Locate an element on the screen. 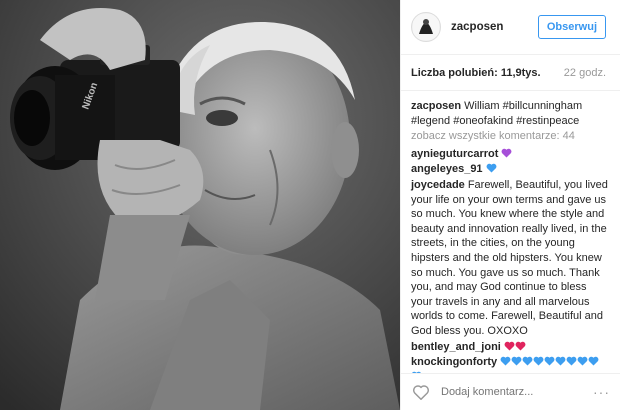 Image resolution: width=620 pixels, height=410 pixels. like-heart-icon is located at coordinates (421, 392).